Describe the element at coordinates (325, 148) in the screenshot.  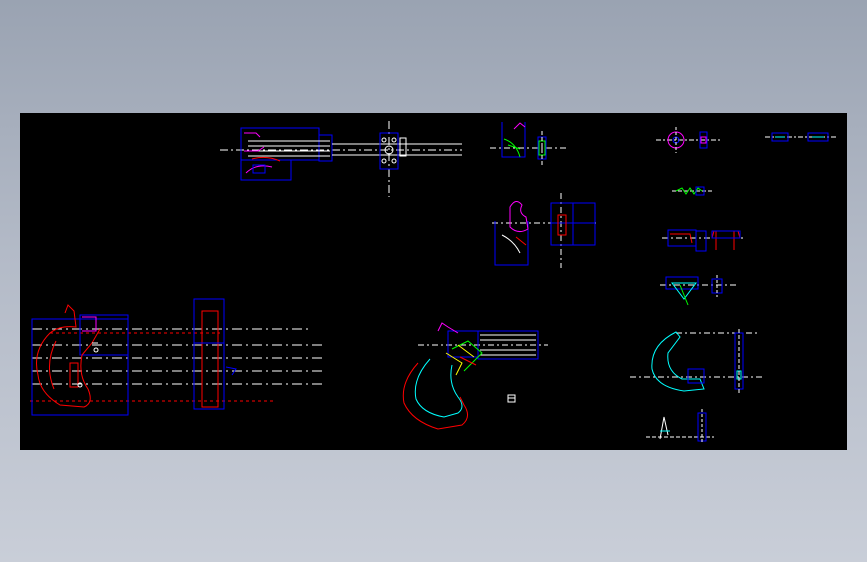
I see `barrel-step` at that location.